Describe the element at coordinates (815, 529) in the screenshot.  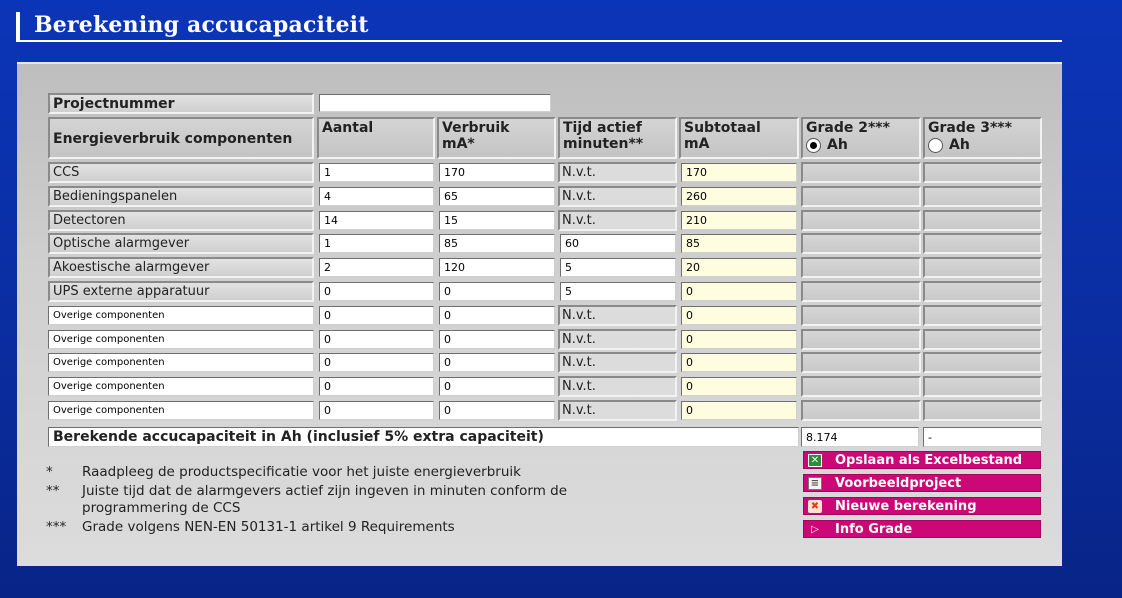
I see `flag-icon: ▷` at that location.